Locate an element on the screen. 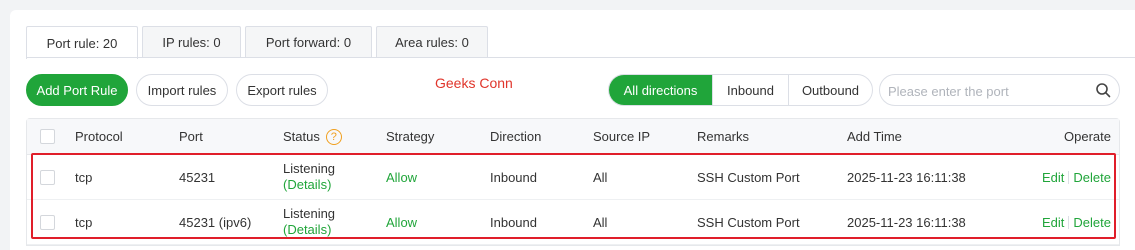  column-port: Port is located at coordinates (191, 136).